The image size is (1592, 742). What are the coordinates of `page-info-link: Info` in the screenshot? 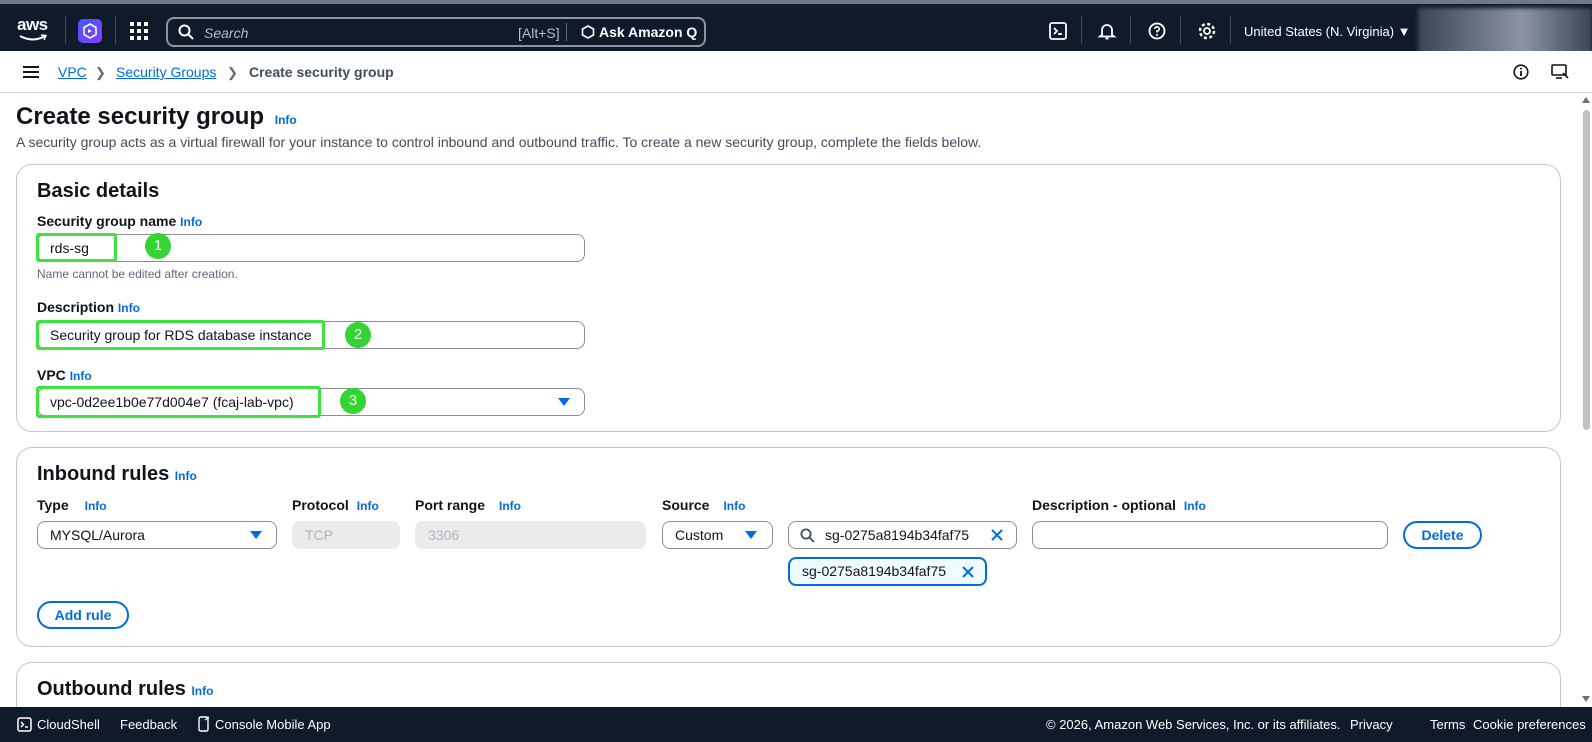 It's located at (286, 120).